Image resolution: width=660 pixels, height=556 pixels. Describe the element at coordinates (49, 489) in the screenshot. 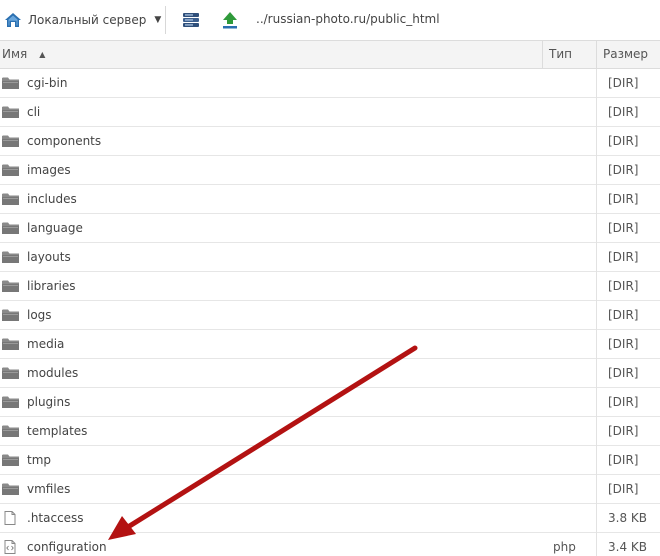

I see `file-name: vmfiles` at that location.